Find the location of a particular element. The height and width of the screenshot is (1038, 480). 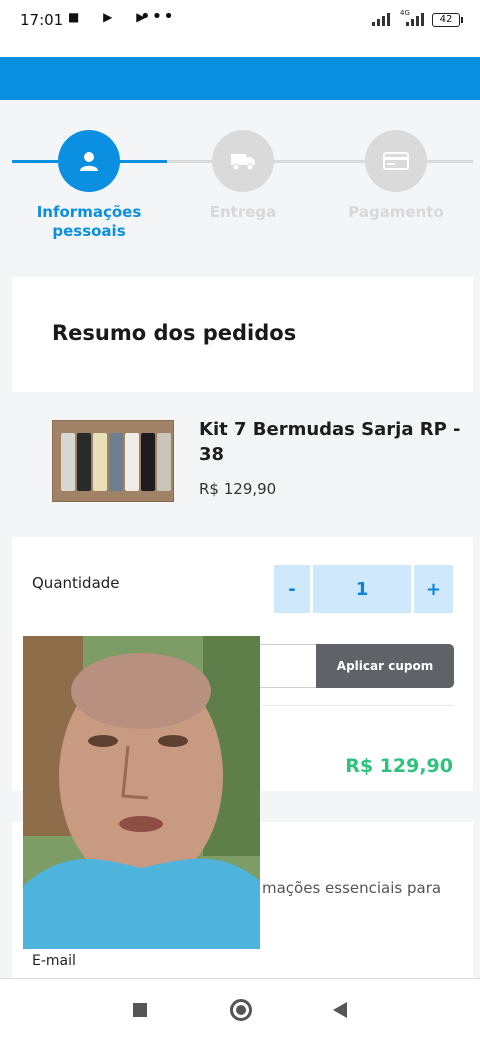

step-label-payment: Pagamento is located at coordinates (396, 212).